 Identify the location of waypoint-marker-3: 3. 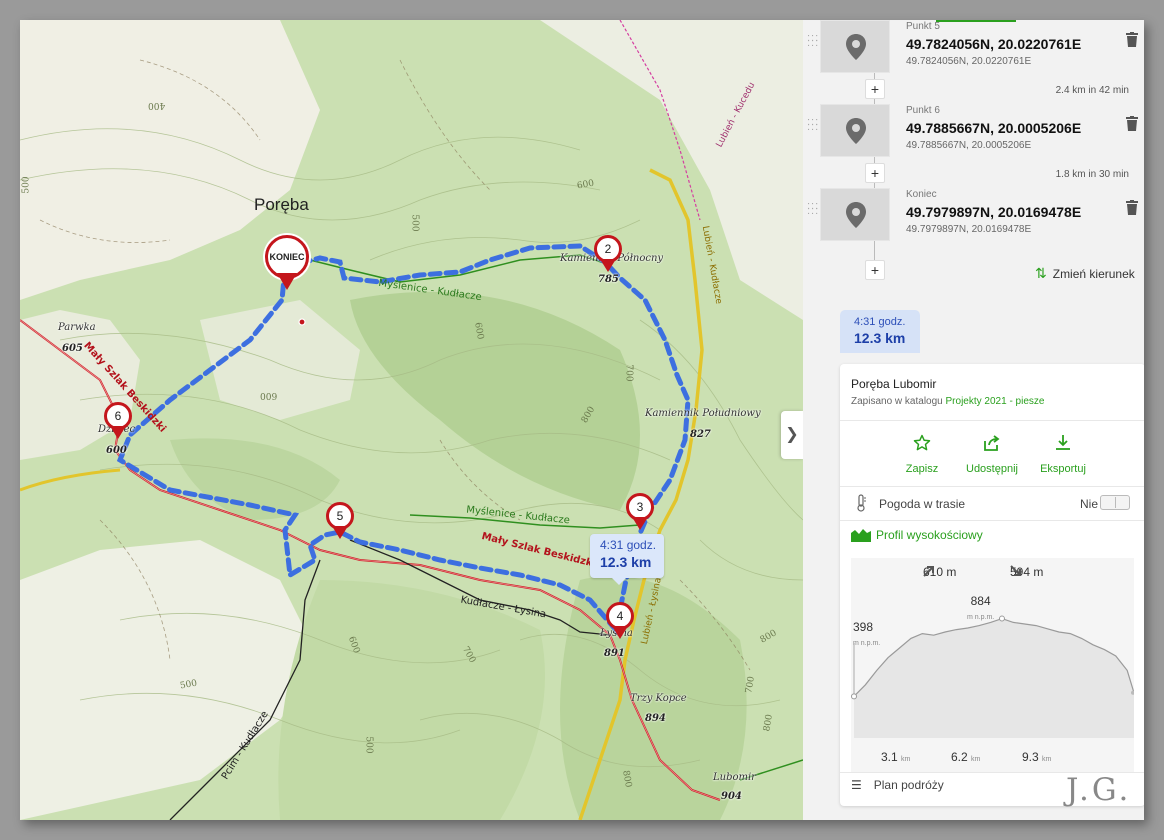
(640, 513).